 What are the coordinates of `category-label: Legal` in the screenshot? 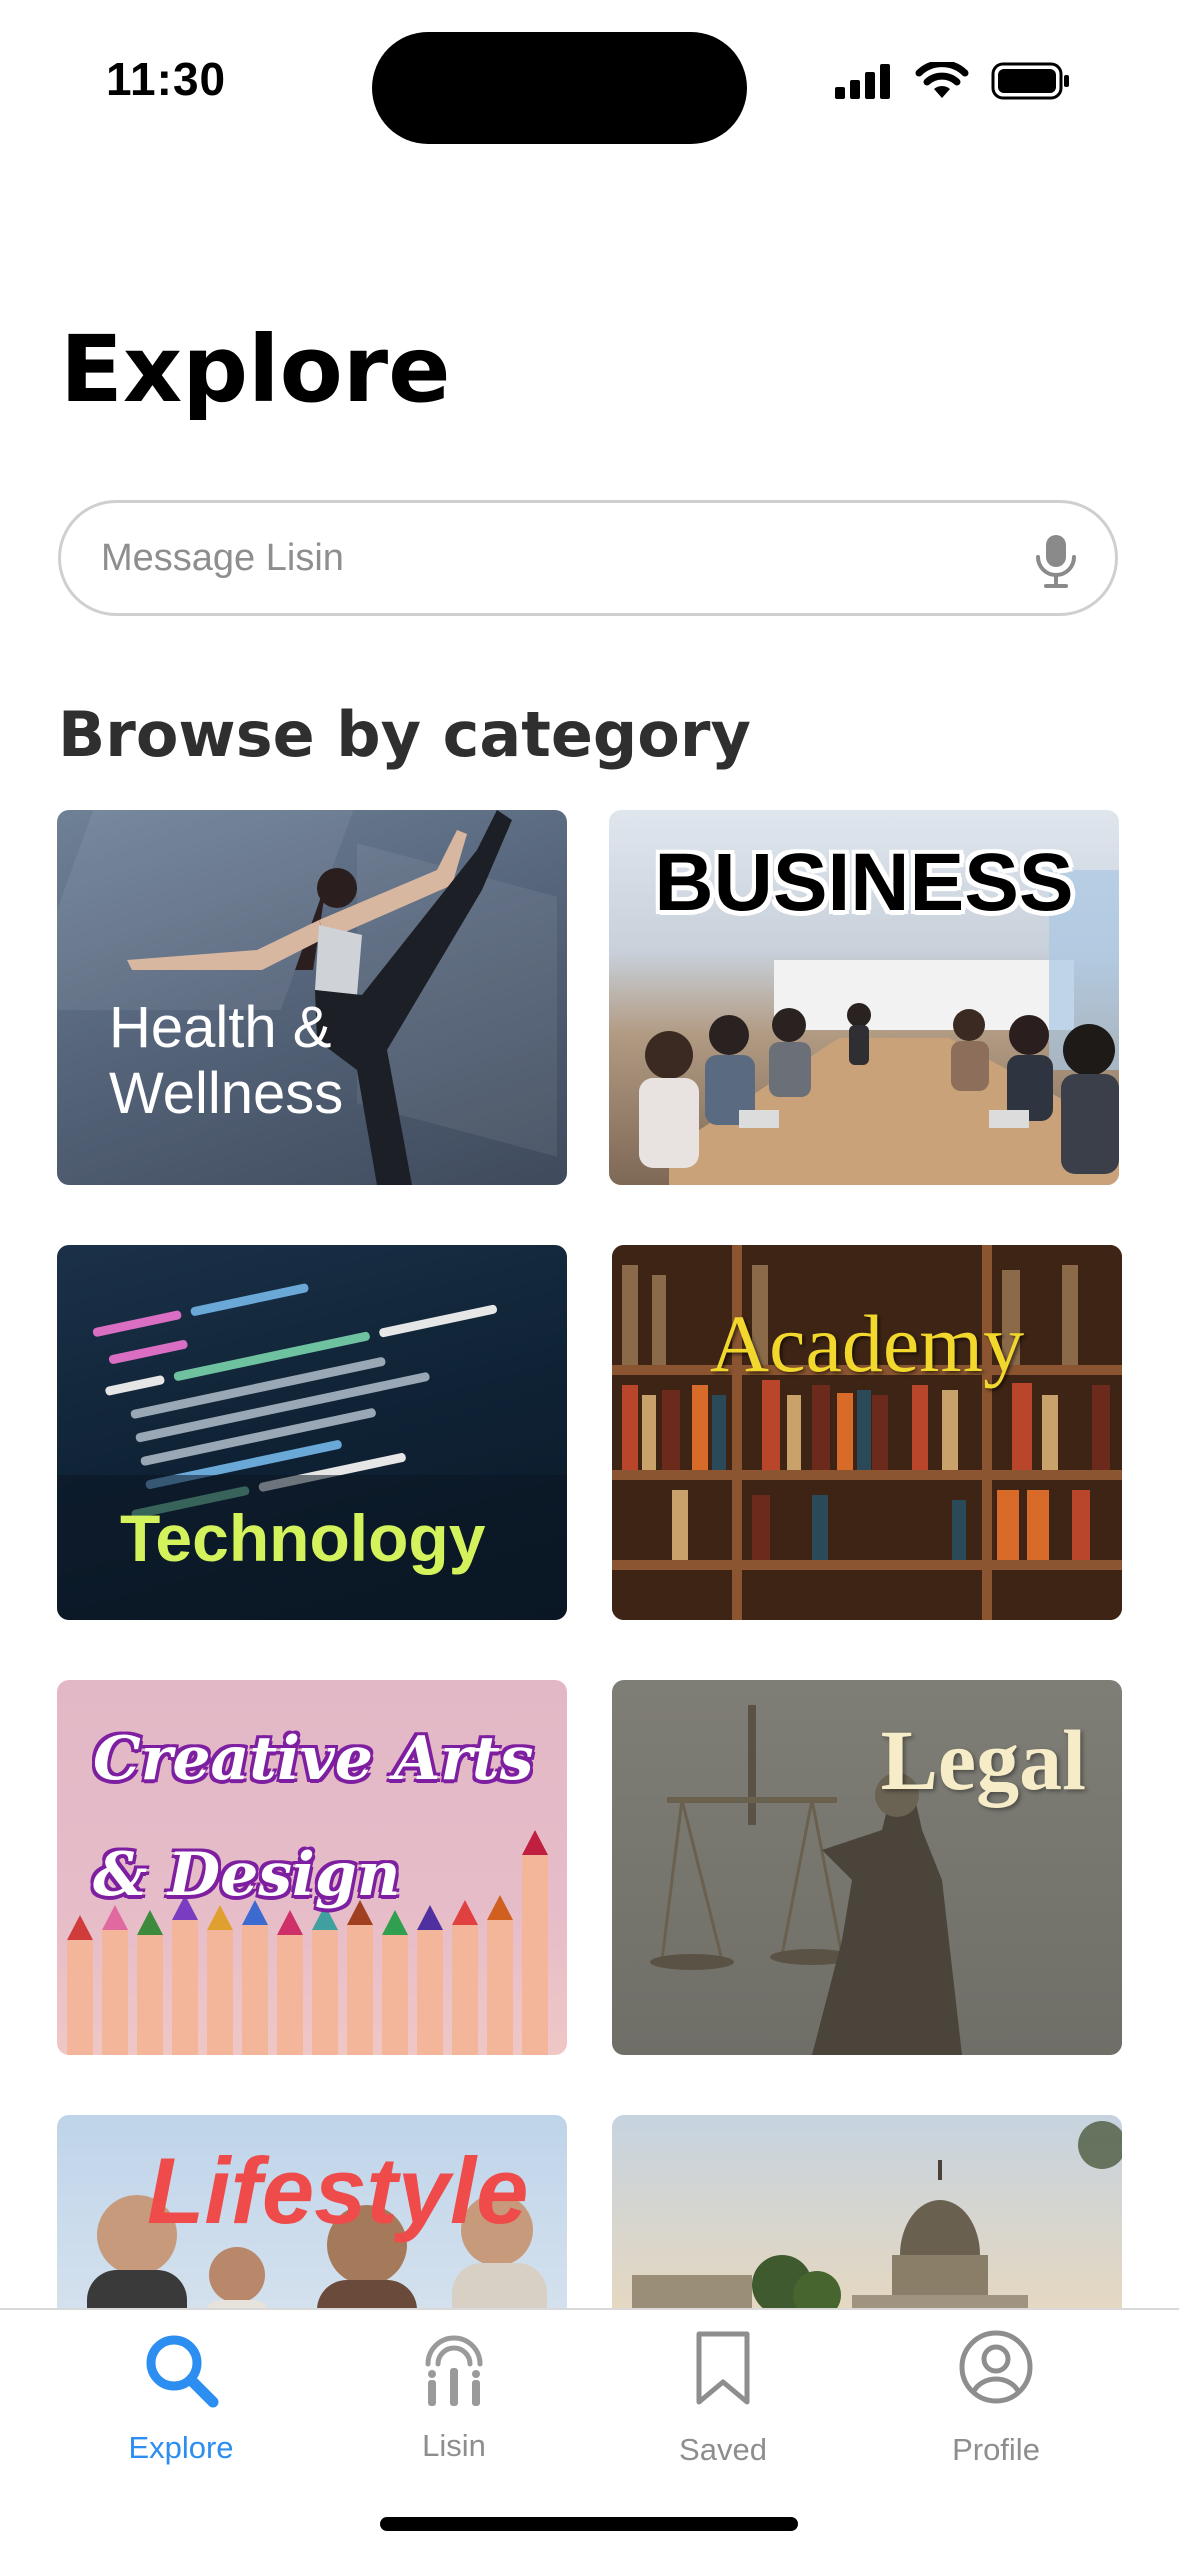 It's located at (983, 1760).